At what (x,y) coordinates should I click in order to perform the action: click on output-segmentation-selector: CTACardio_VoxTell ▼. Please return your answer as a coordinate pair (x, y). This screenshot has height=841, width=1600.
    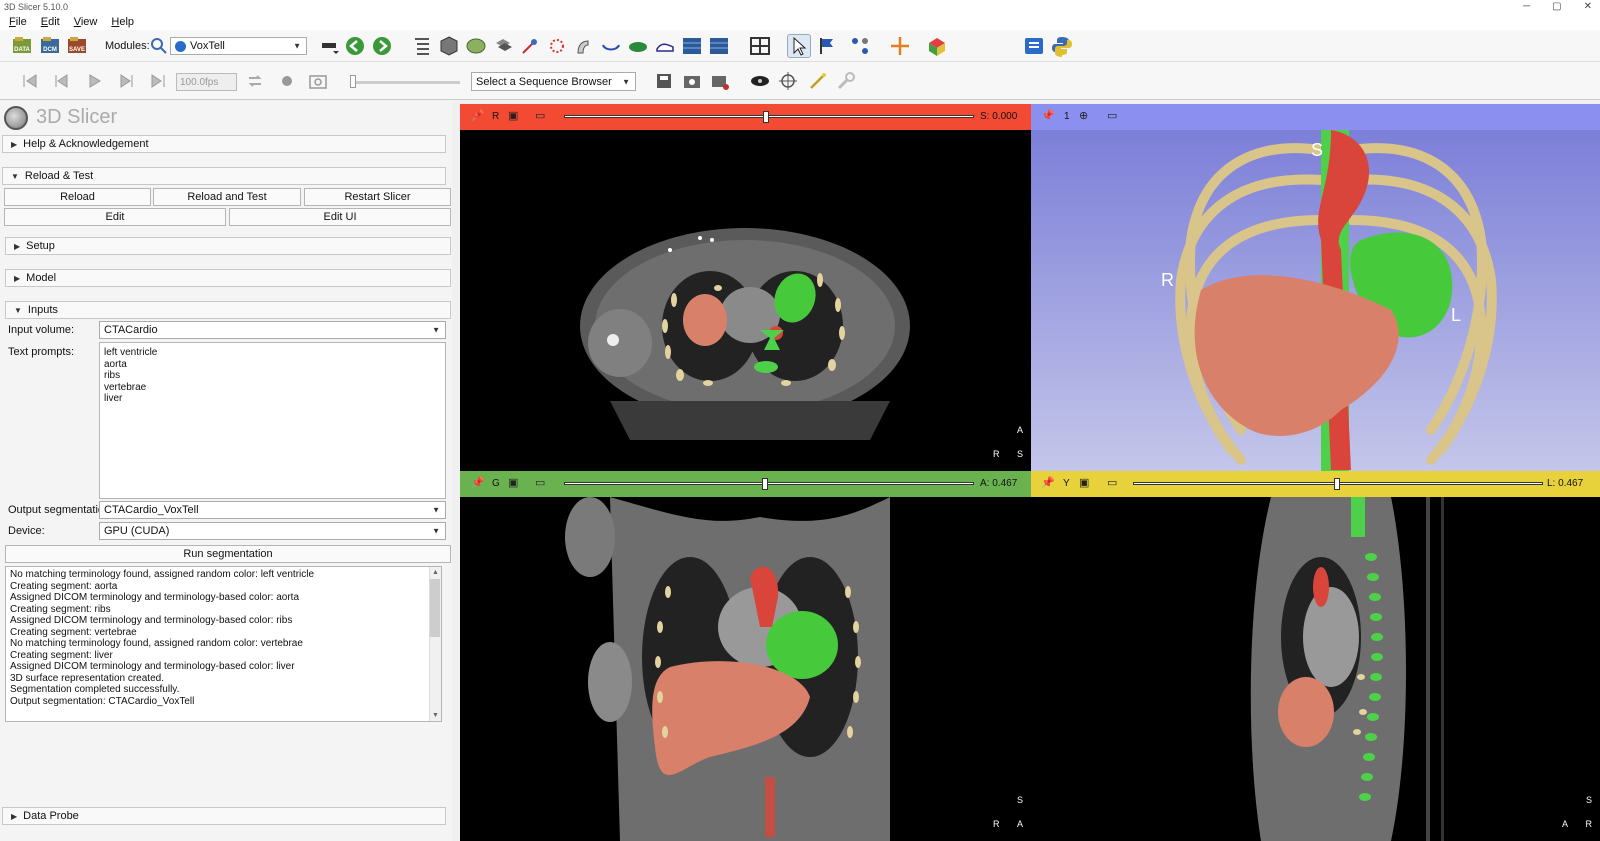
    Looking at the image, I should click on (272, 510).